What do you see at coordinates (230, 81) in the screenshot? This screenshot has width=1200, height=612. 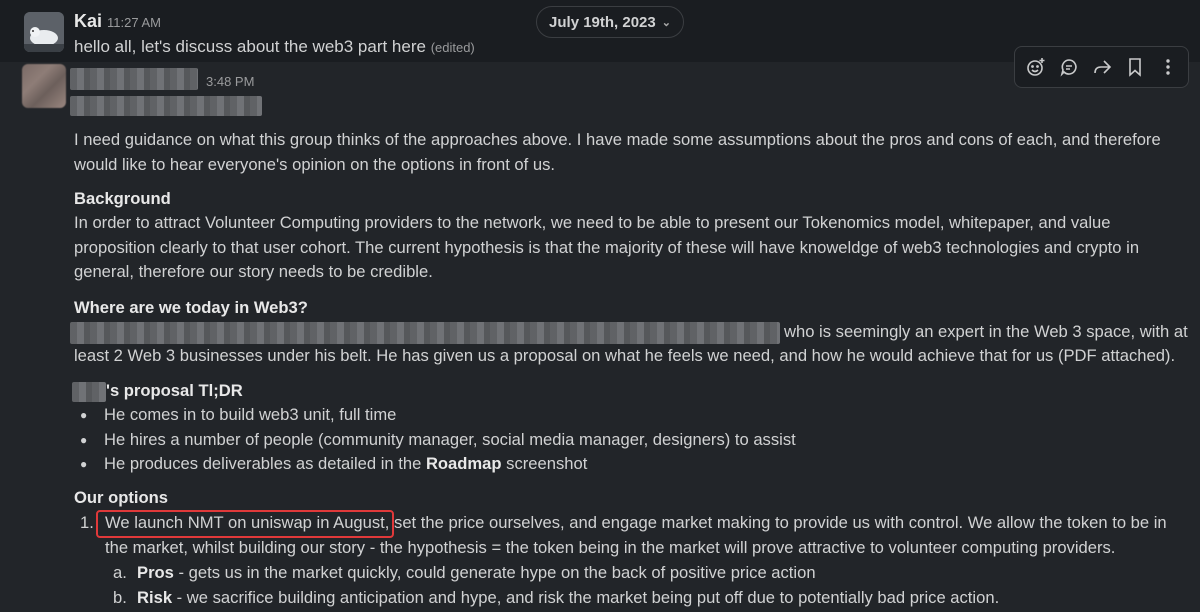 I see `message-timestamp: 3:48 PM` at bounding box center [230, 81].